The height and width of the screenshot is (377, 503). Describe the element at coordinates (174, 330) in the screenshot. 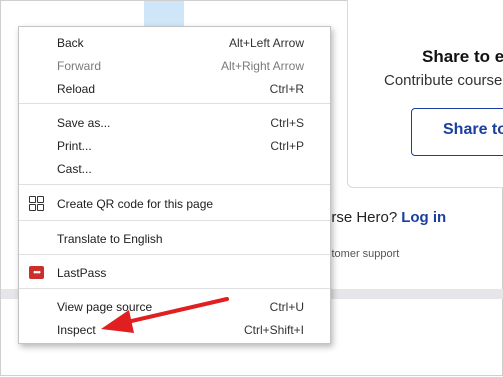

I see `menu-item-inspect: Inspect Ctrl+Shift+I` at that location.